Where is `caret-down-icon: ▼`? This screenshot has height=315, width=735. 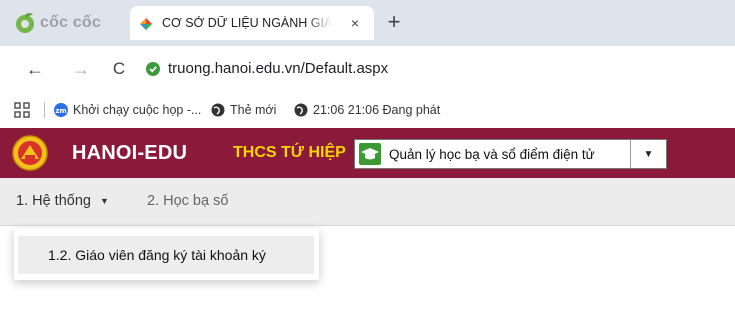
caret-down-icon: ▼ is located at coordinates (104, 201).